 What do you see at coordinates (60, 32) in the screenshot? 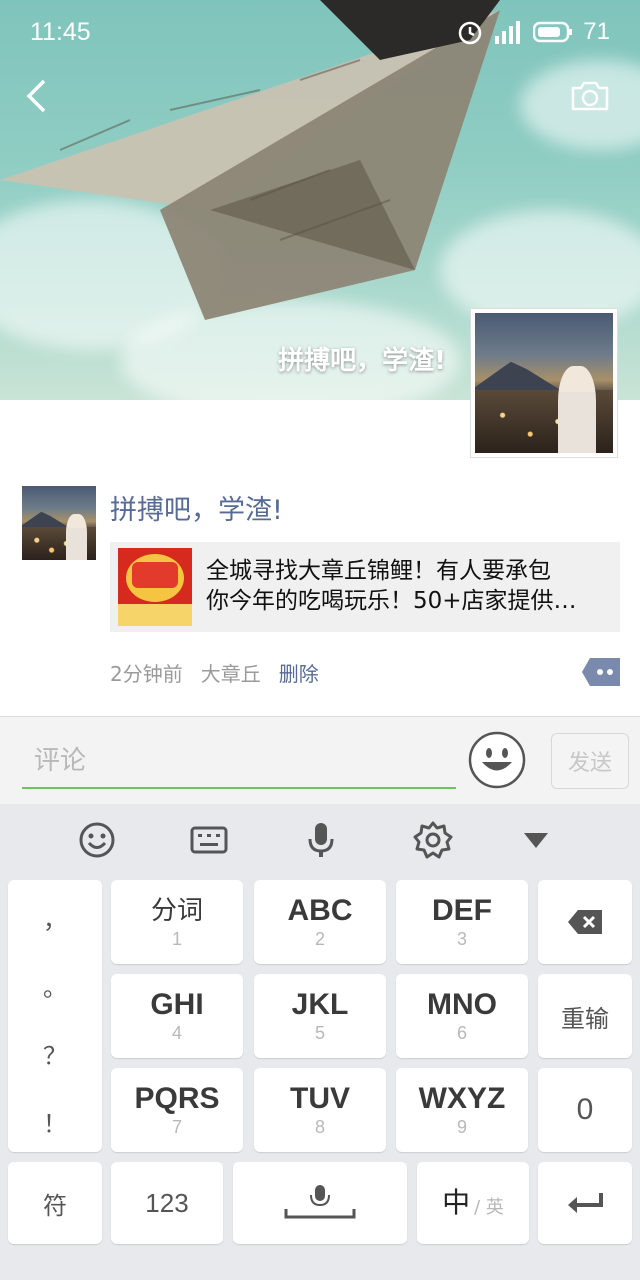
I see `status-time: 11:45` at bounding box center [60, 32].